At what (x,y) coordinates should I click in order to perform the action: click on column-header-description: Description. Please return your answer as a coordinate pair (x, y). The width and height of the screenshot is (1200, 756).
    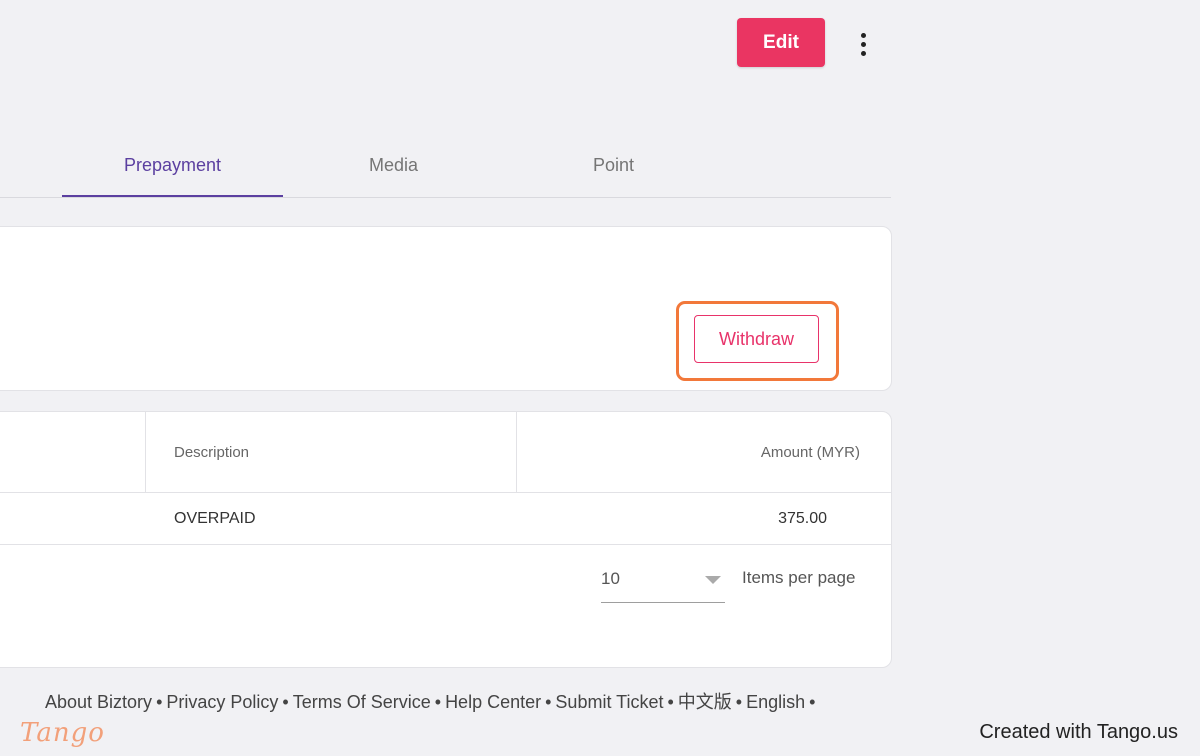
    Looking at the image, I should click on (211, 452).